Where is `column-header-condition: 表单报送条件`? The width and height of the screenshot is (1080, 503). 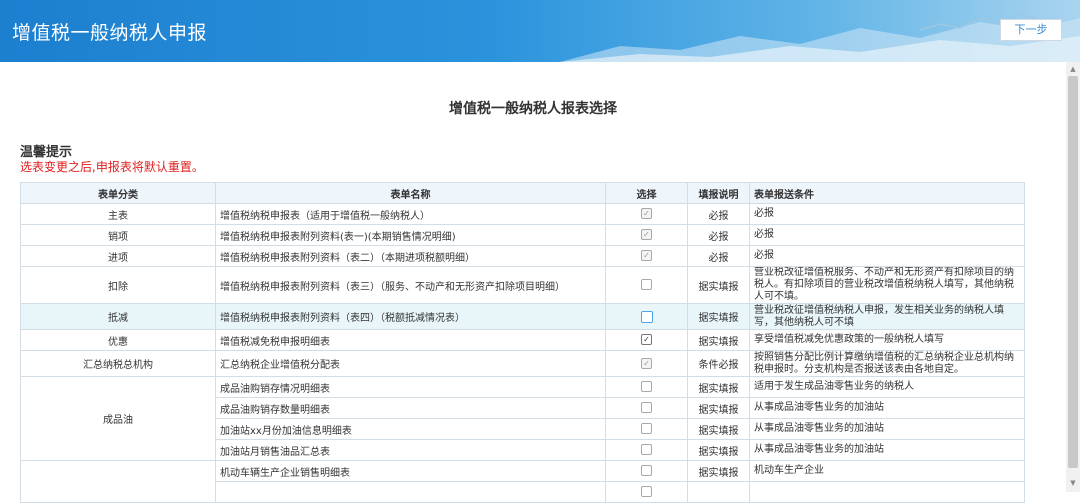 column-header-condition: 表单报送条件 is located at coordinates (887, 193).